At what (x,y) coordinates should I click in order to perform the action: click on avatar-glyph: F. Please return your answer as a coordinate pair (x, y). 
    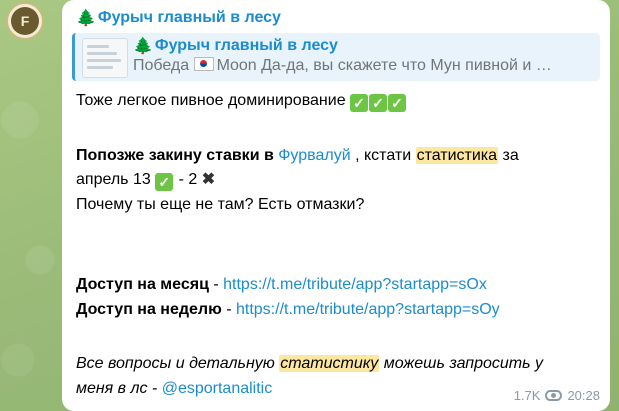
    Looking at the image, I should click on (25, 21).